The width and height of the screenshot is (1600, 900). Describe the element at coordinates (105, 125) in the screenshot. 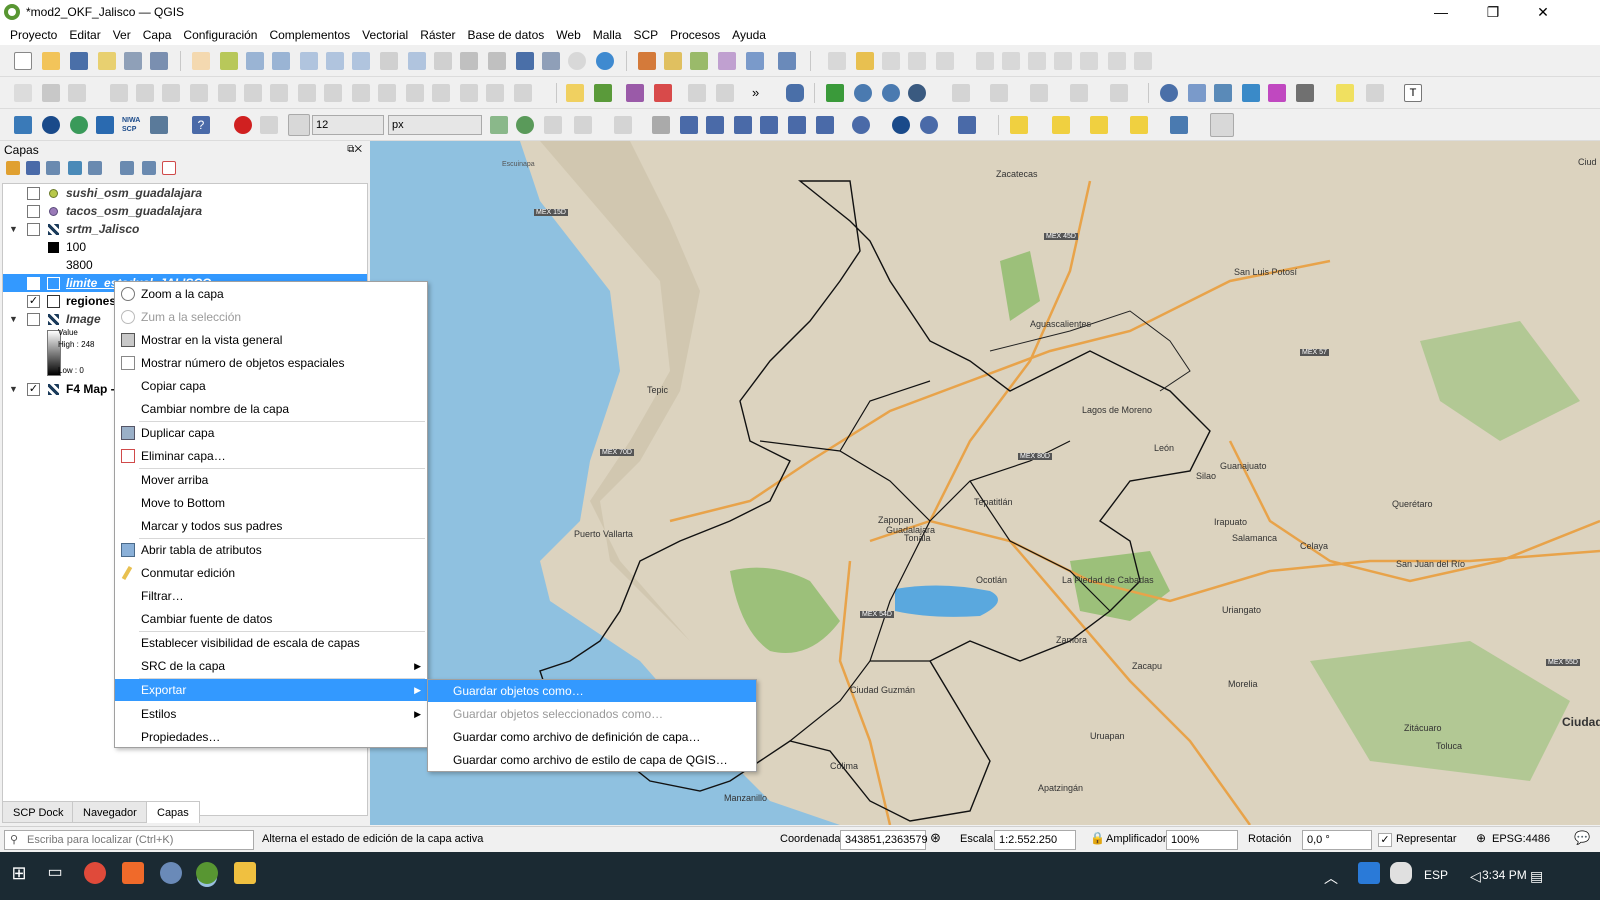

I see `semi-automatic-icon` at that location.